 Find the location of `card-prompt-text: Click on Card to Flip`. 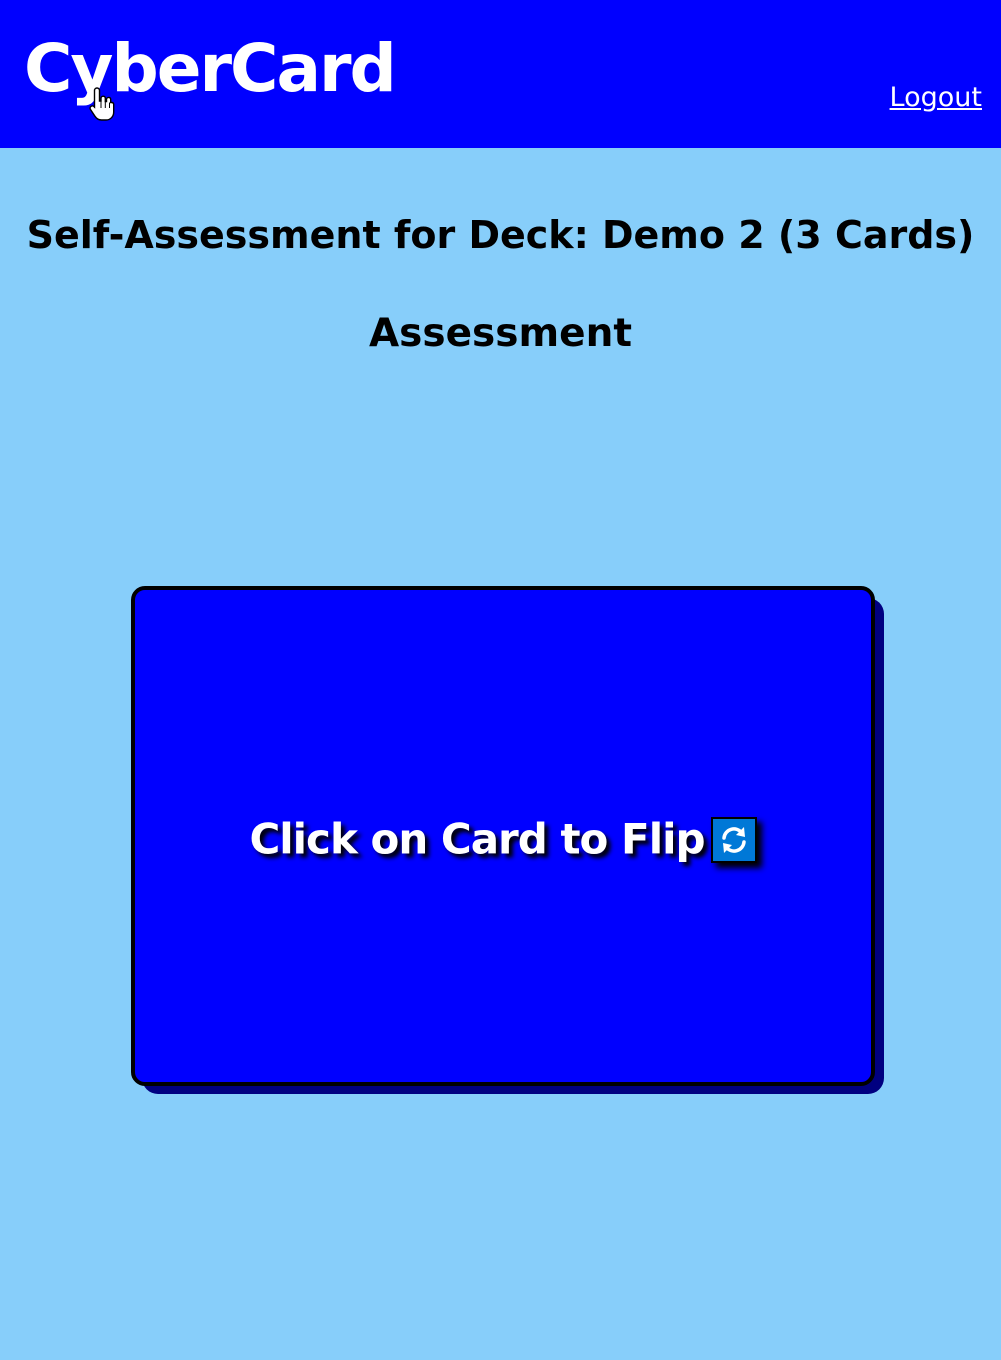

card-prompt-text: Click on Card to Flip is located at coordinates (477, 839).